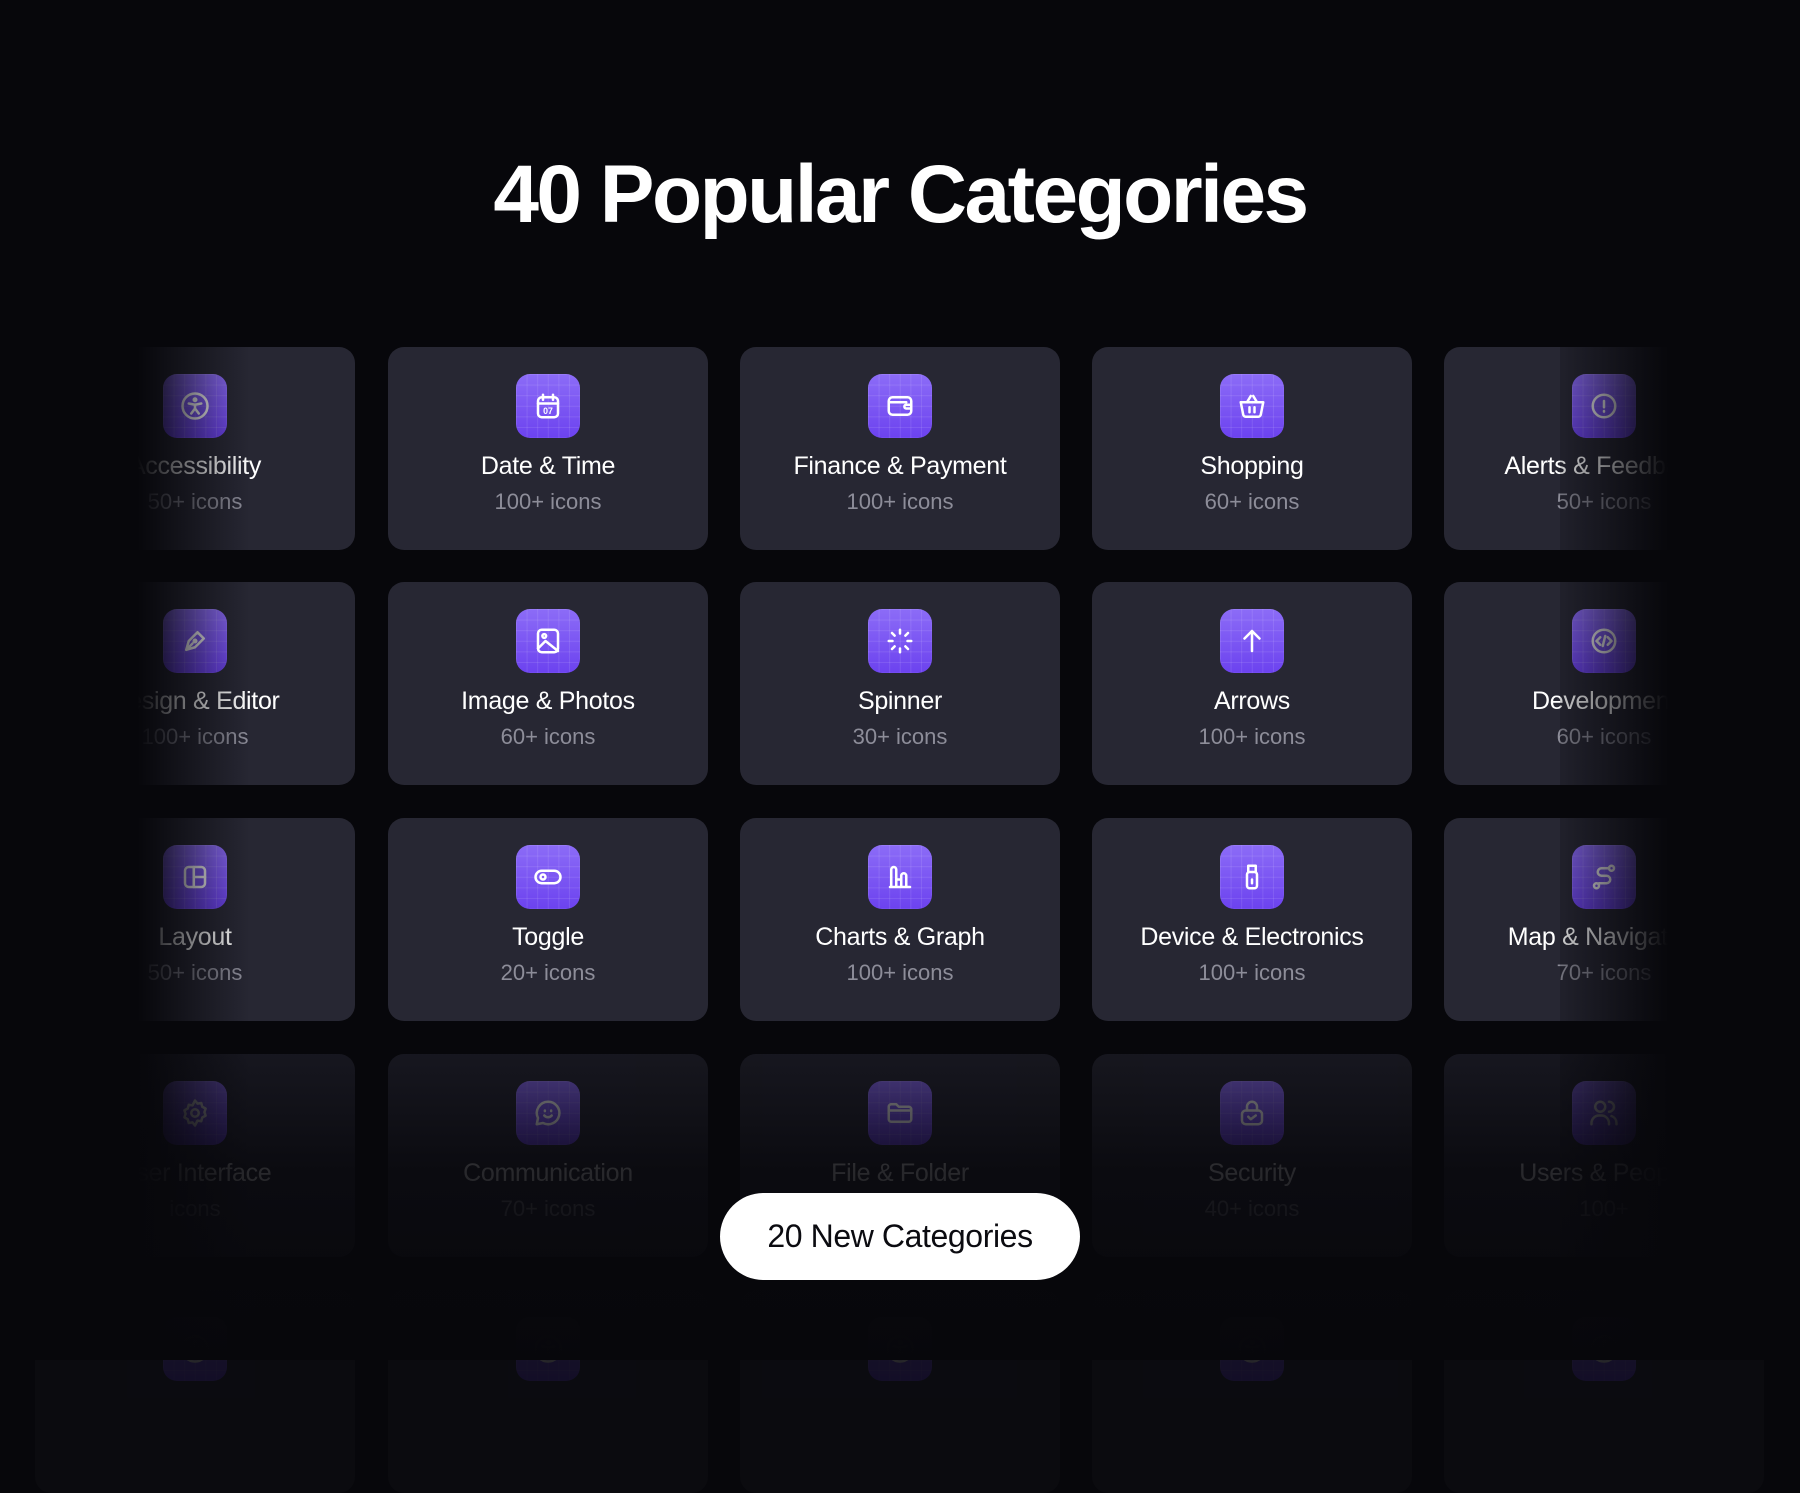 Image resolution: width=1800 pixels, height=1493 pixels. I want to click on category-card: Communication 70+ icons, so click(548, 1155).